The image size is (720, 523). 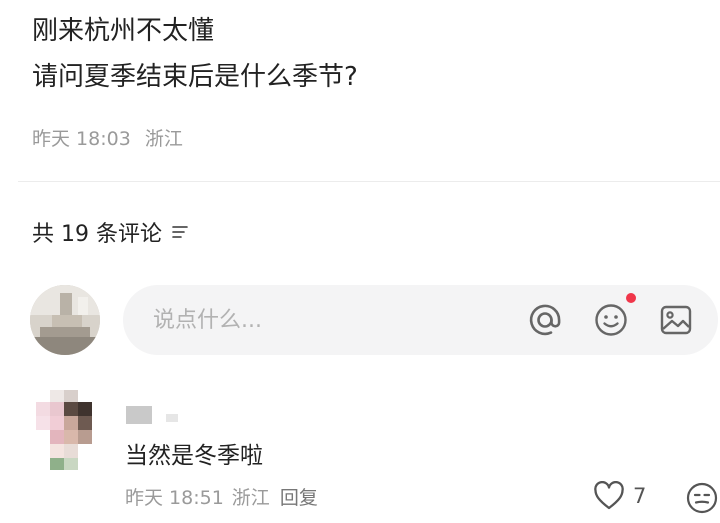 I want to click on divider, so click(x=369, y=181).